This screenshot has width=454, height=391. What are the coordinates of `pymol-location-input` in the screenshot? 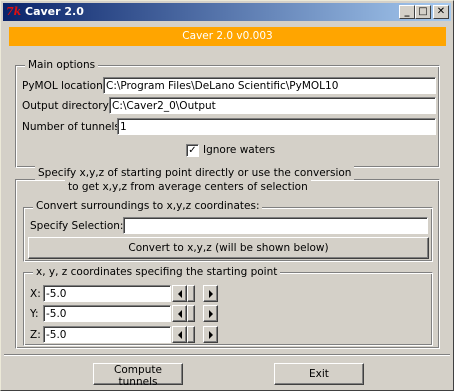 It's located at (269, 85).